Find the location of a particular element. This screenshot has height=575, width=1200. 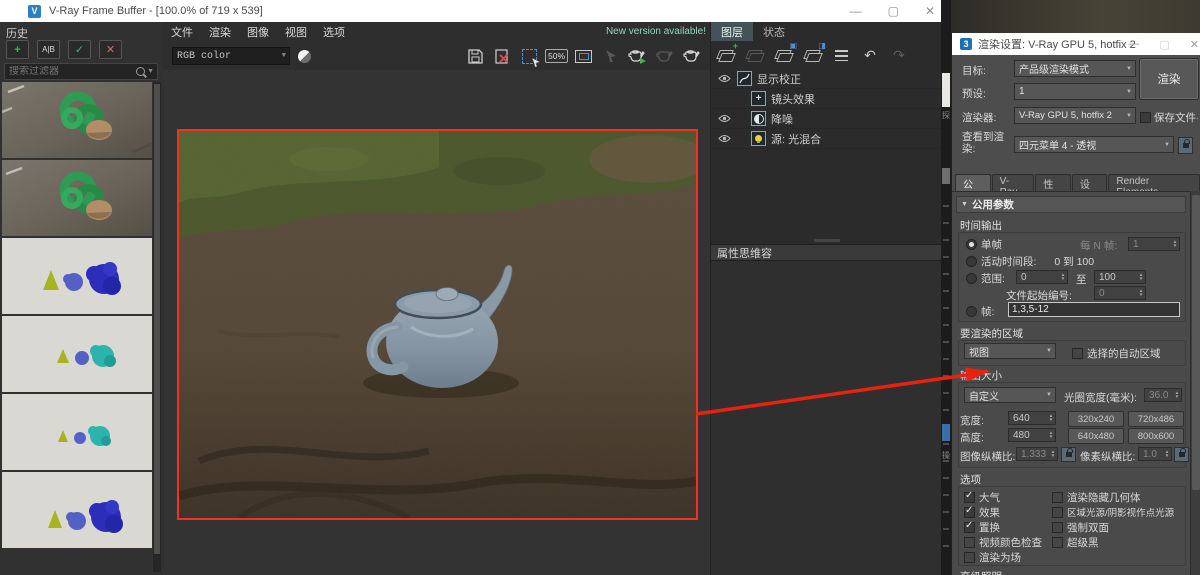

settings-scrollbar is located at coordinates (1195, 383).